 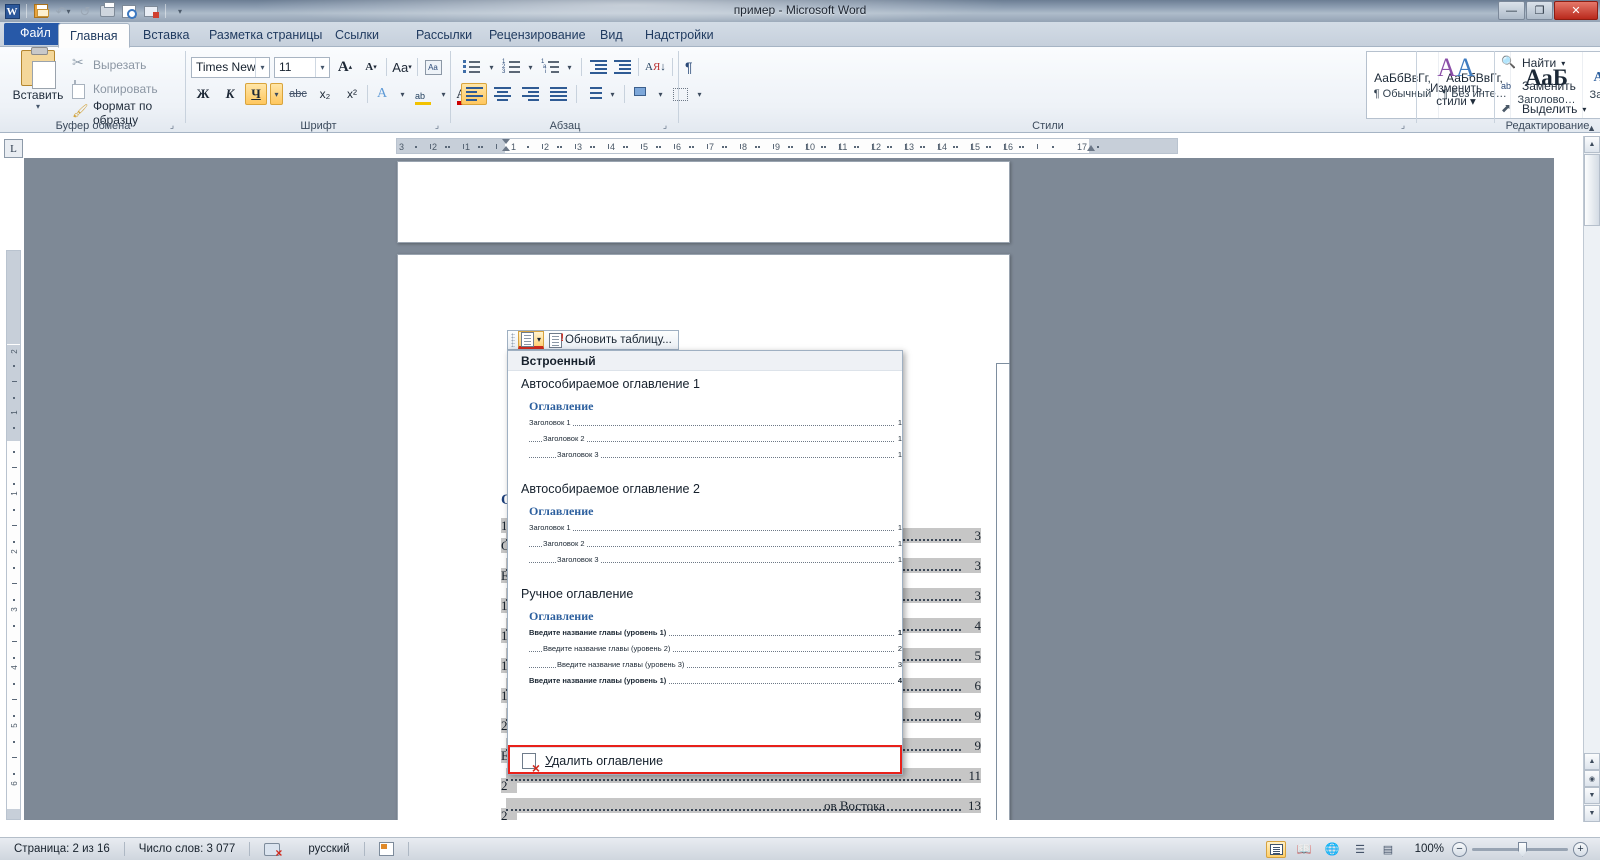 What do you see at coordinates (531, 340) in the screenshot?
I see `toc-gallery-button: ▾` at bounding box center [531, 340].